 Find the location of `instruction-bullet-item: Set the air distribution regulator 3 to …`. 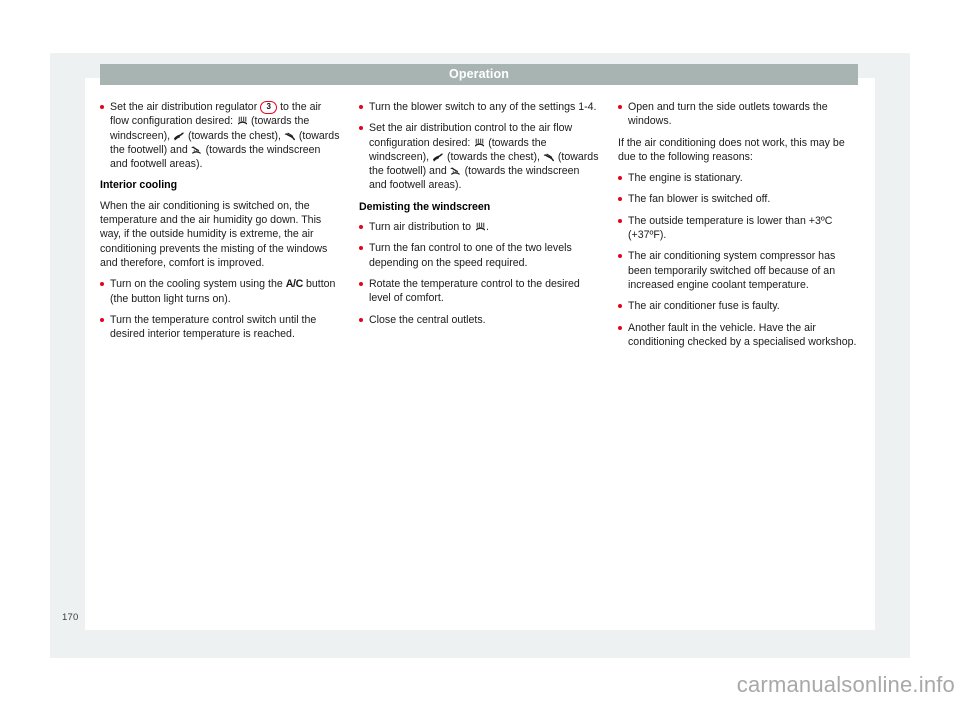

instruction-bullet-item: Set the air distribution regulator 3 to … is located at coordinates (220, 135).